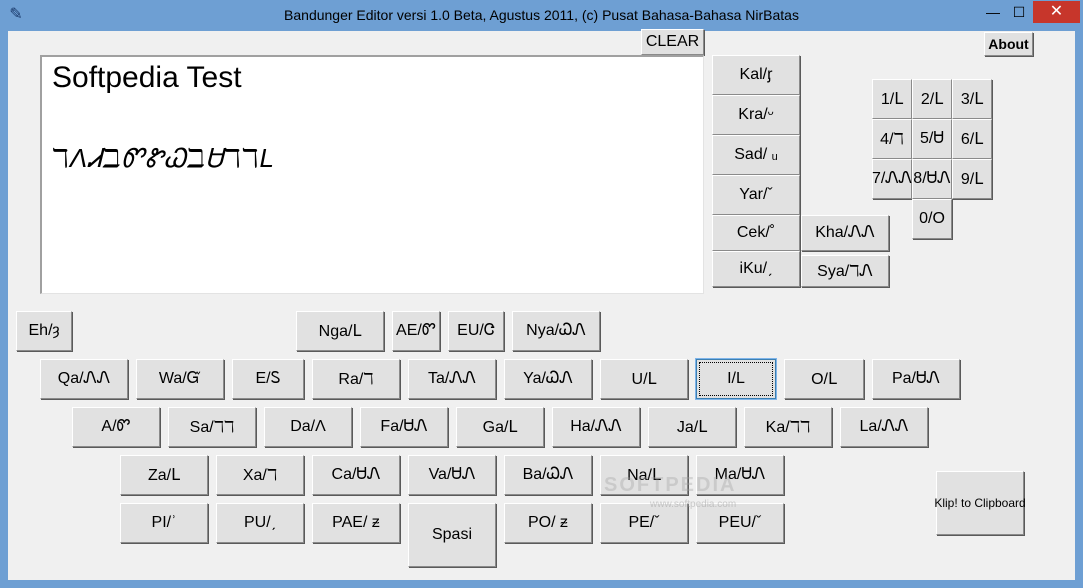 The image size is (1083, 588). What do you see at coordinates (993, 12) in the screenshot?
I see `minimize-button: —` at bounding box center [993, 12].